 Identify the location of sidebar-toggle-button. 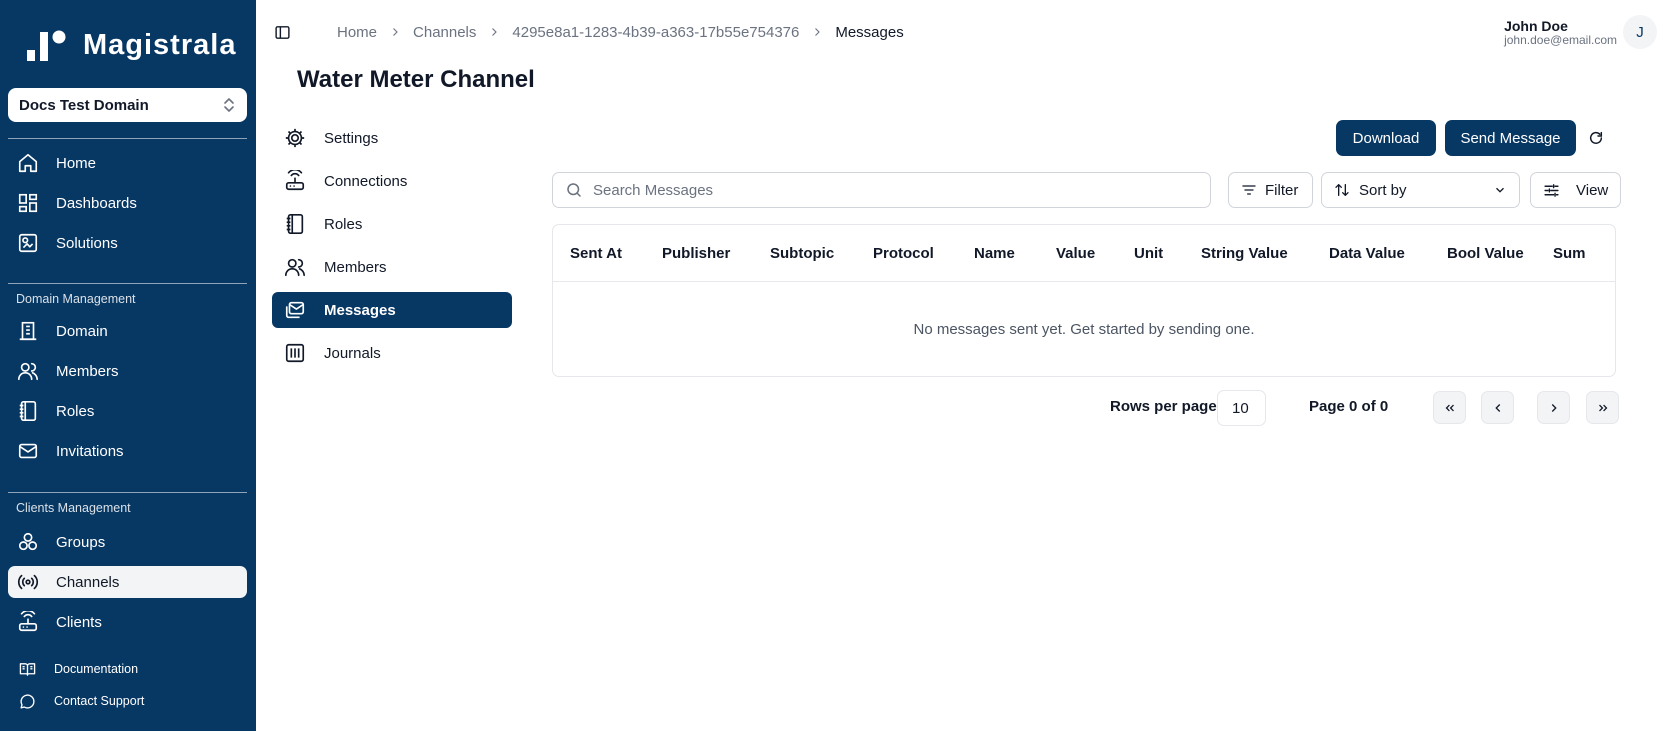
(282, 32).